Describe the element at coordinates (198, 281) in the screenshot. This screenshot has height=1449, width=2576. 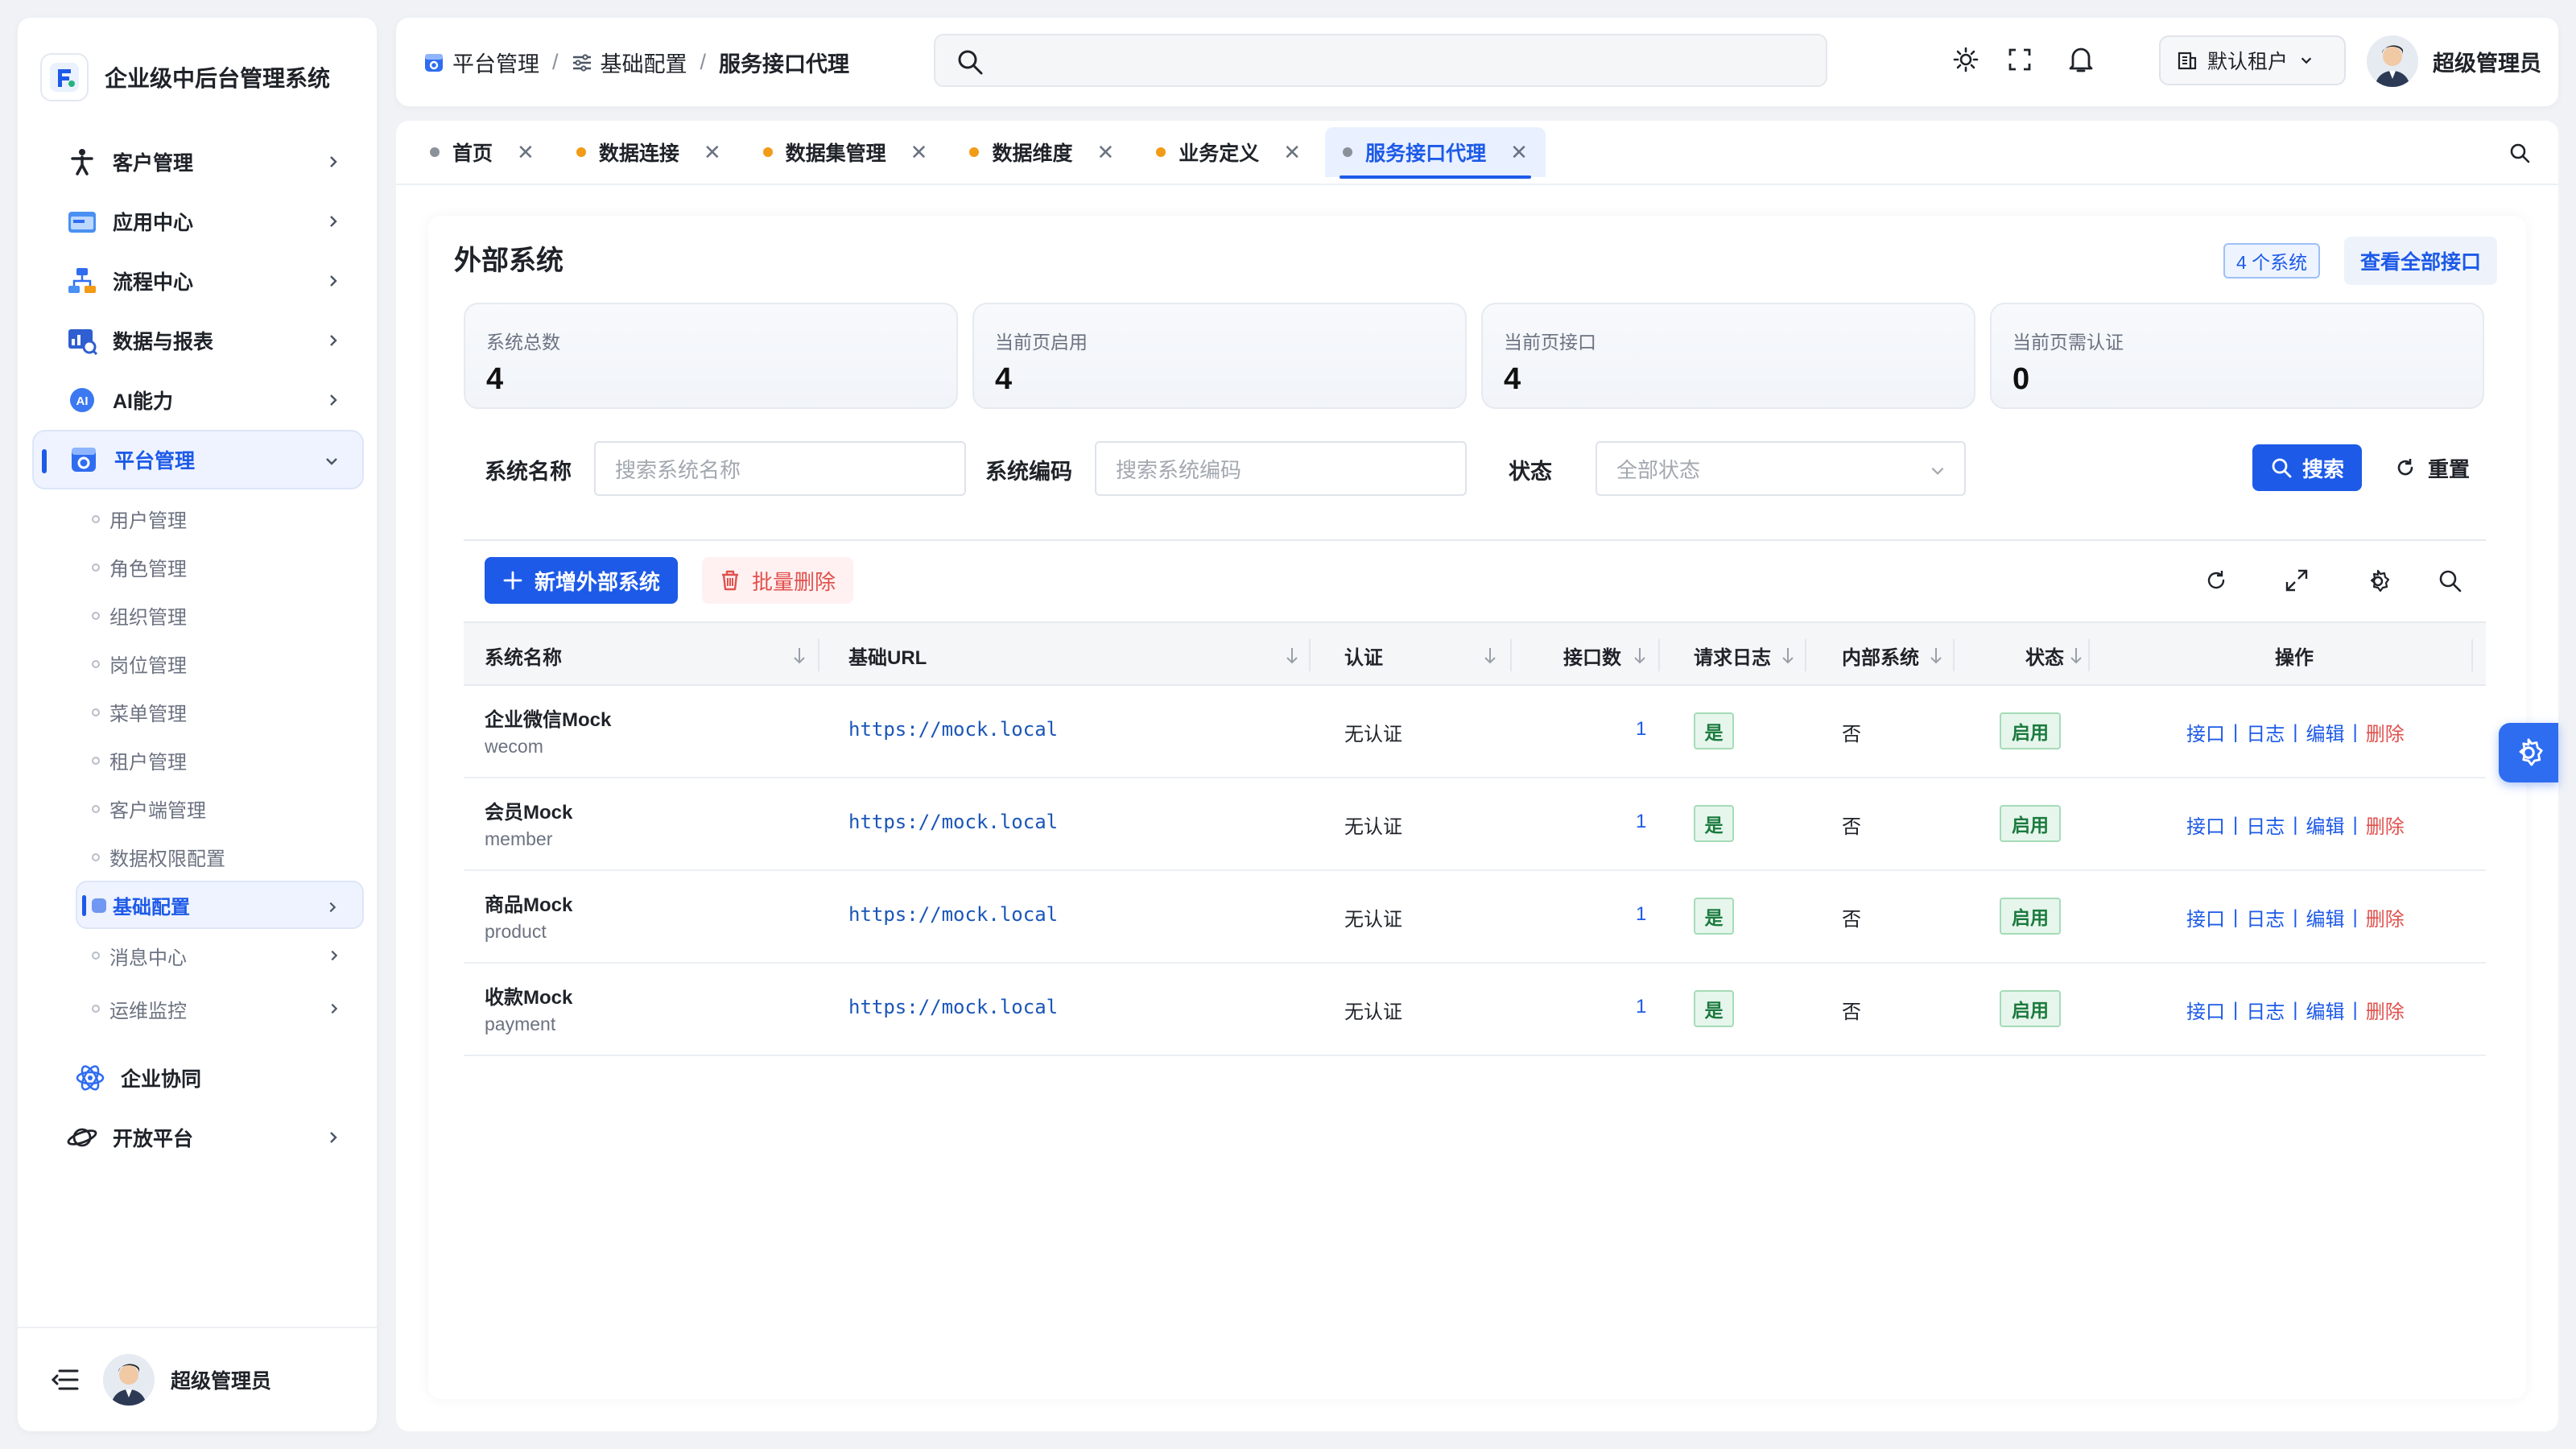
I see `sidebar-item-flow: 流程中心` at that location.